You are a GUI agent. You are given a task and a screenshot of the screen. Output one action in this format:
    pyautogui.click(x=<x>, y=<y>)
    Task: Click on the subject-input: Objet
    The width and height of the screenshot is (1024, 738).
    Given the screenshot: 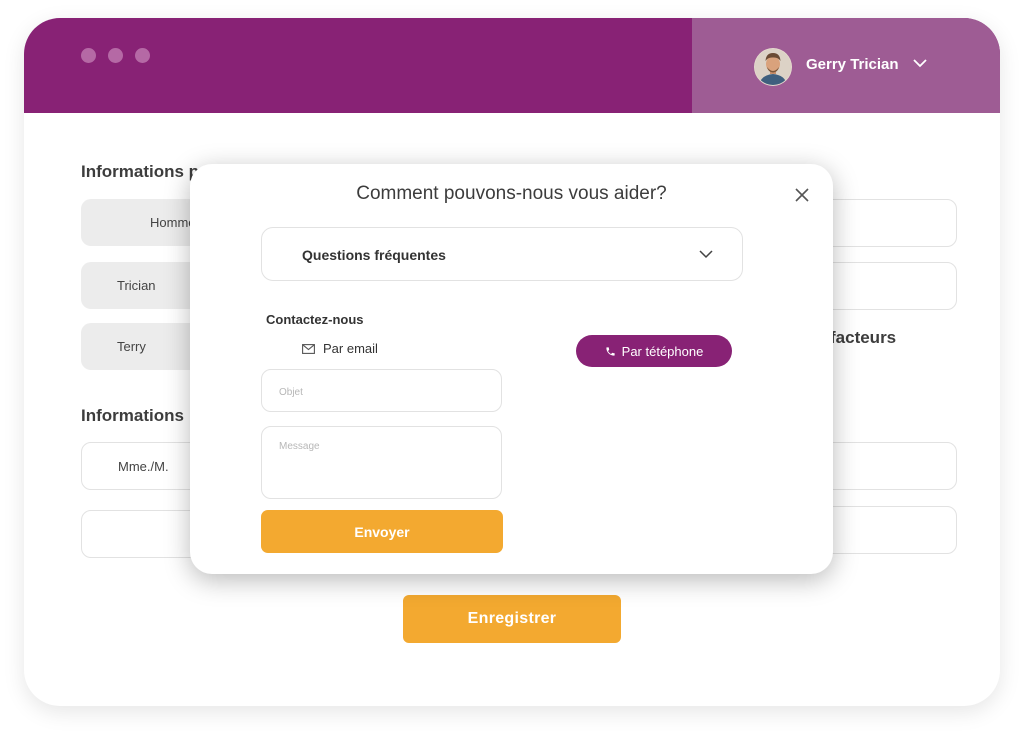 What is the action you would take?
    pyautogui.click(x=381, y=390)
    